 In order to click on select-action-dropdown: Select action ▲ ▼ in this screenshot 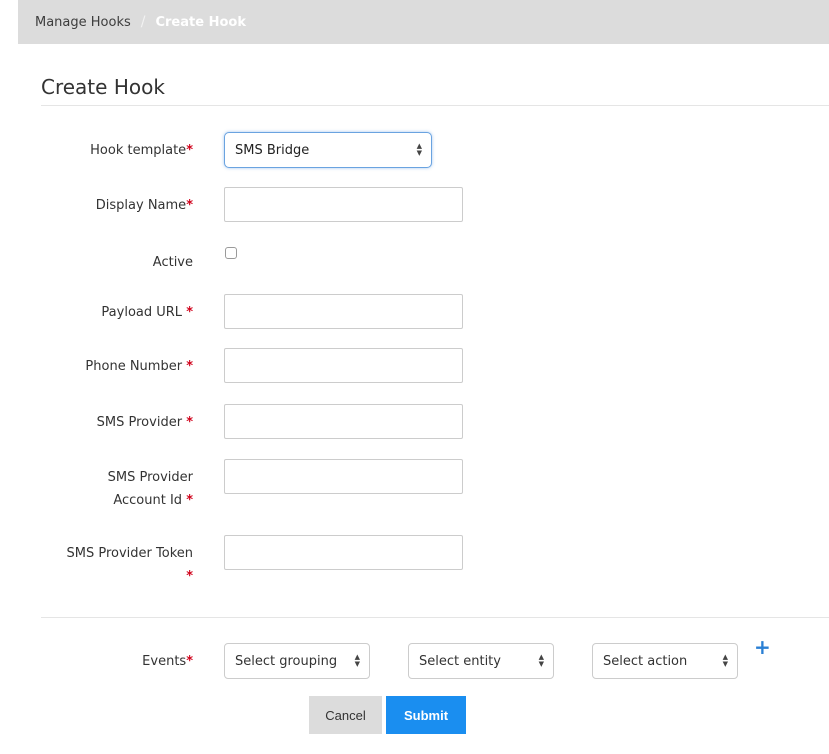, I will do `click(665, 661)`.